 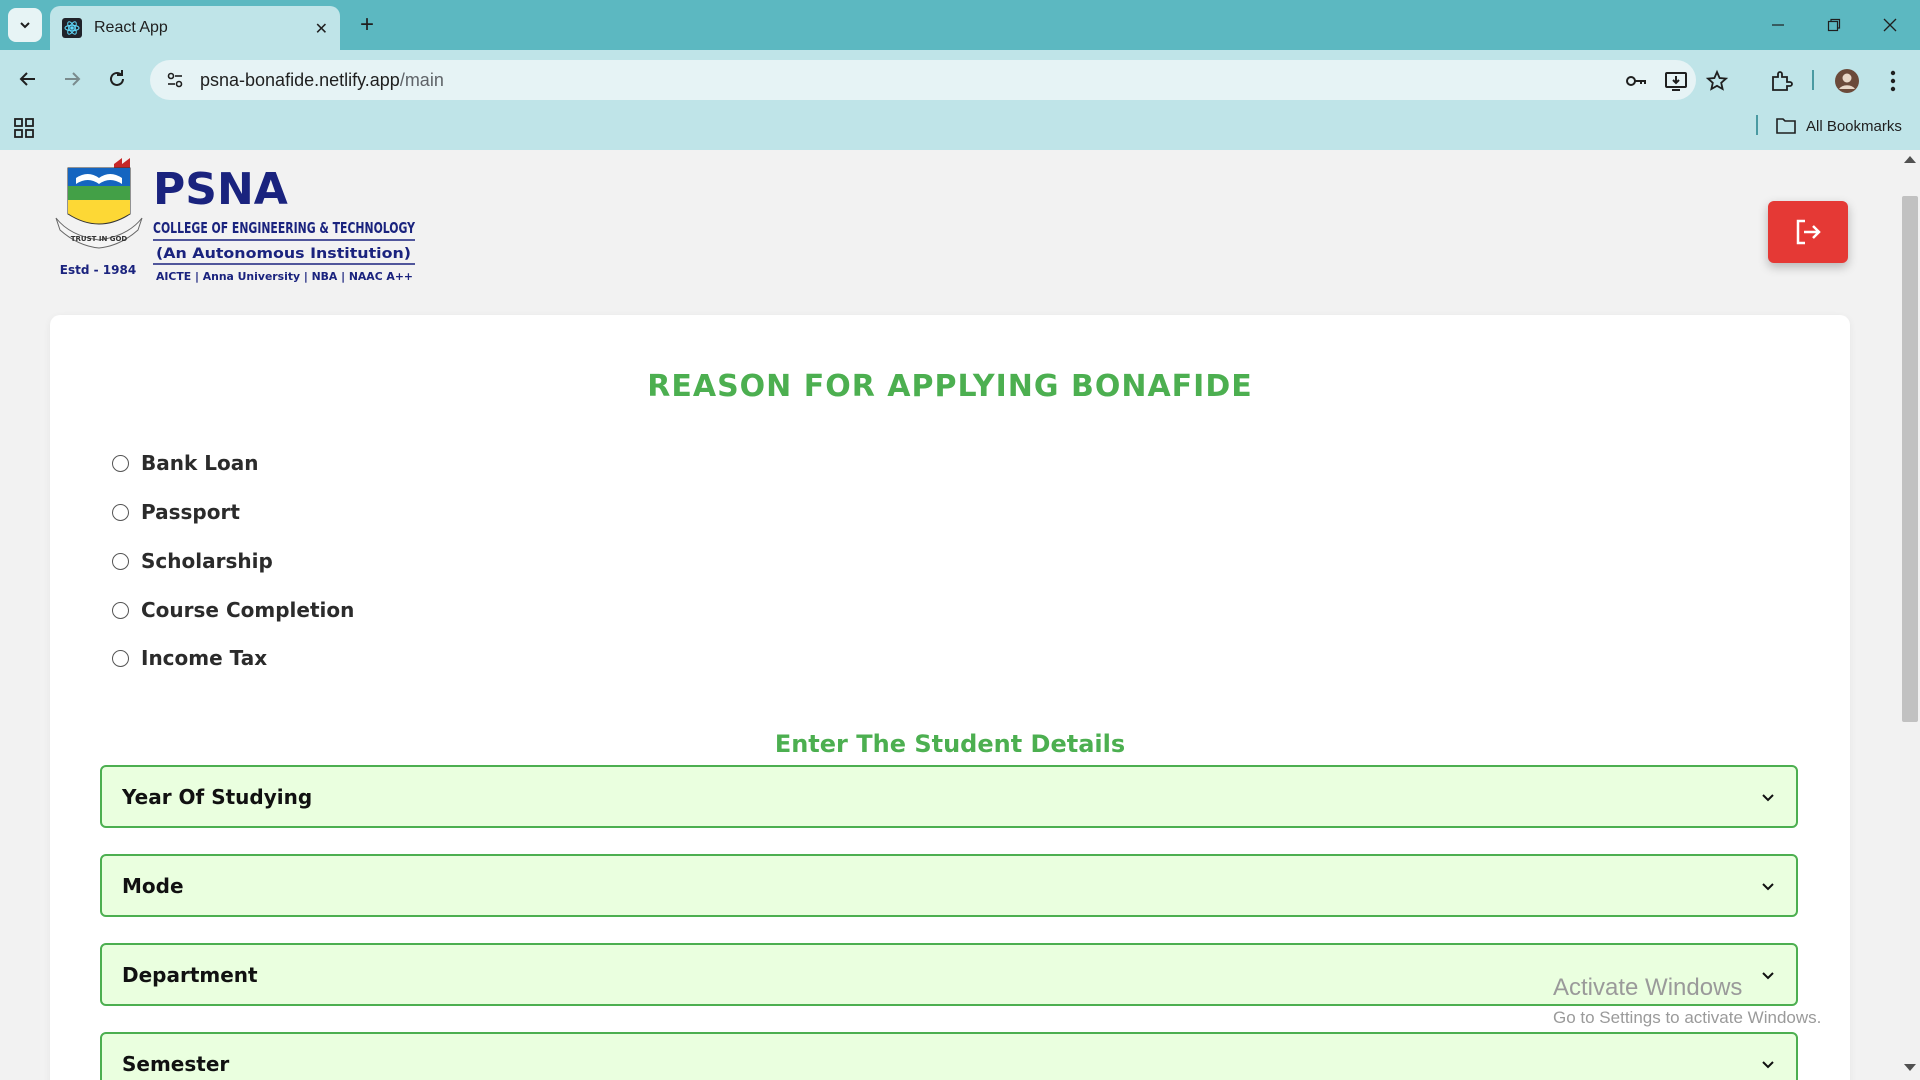 I want to click on logo-estd: Estd - 1984, so click(x=98, y=270).